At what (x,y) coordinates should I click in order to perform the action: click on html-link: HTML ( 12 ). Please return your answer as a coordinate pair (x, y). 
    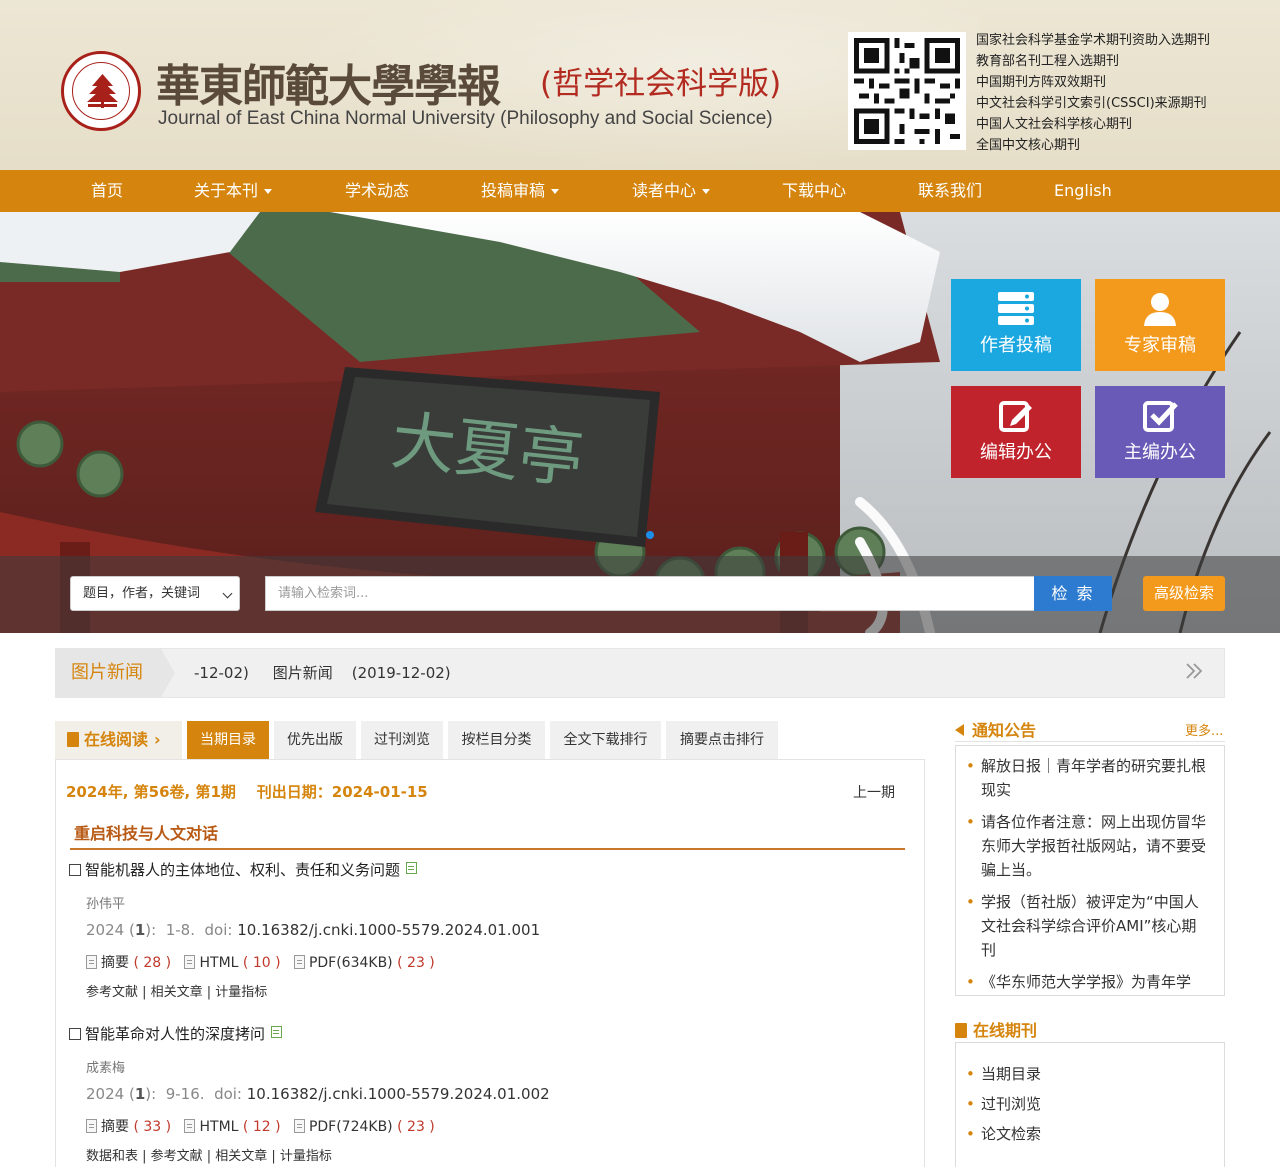
    Looking at the image, I should click on (232, 1127).